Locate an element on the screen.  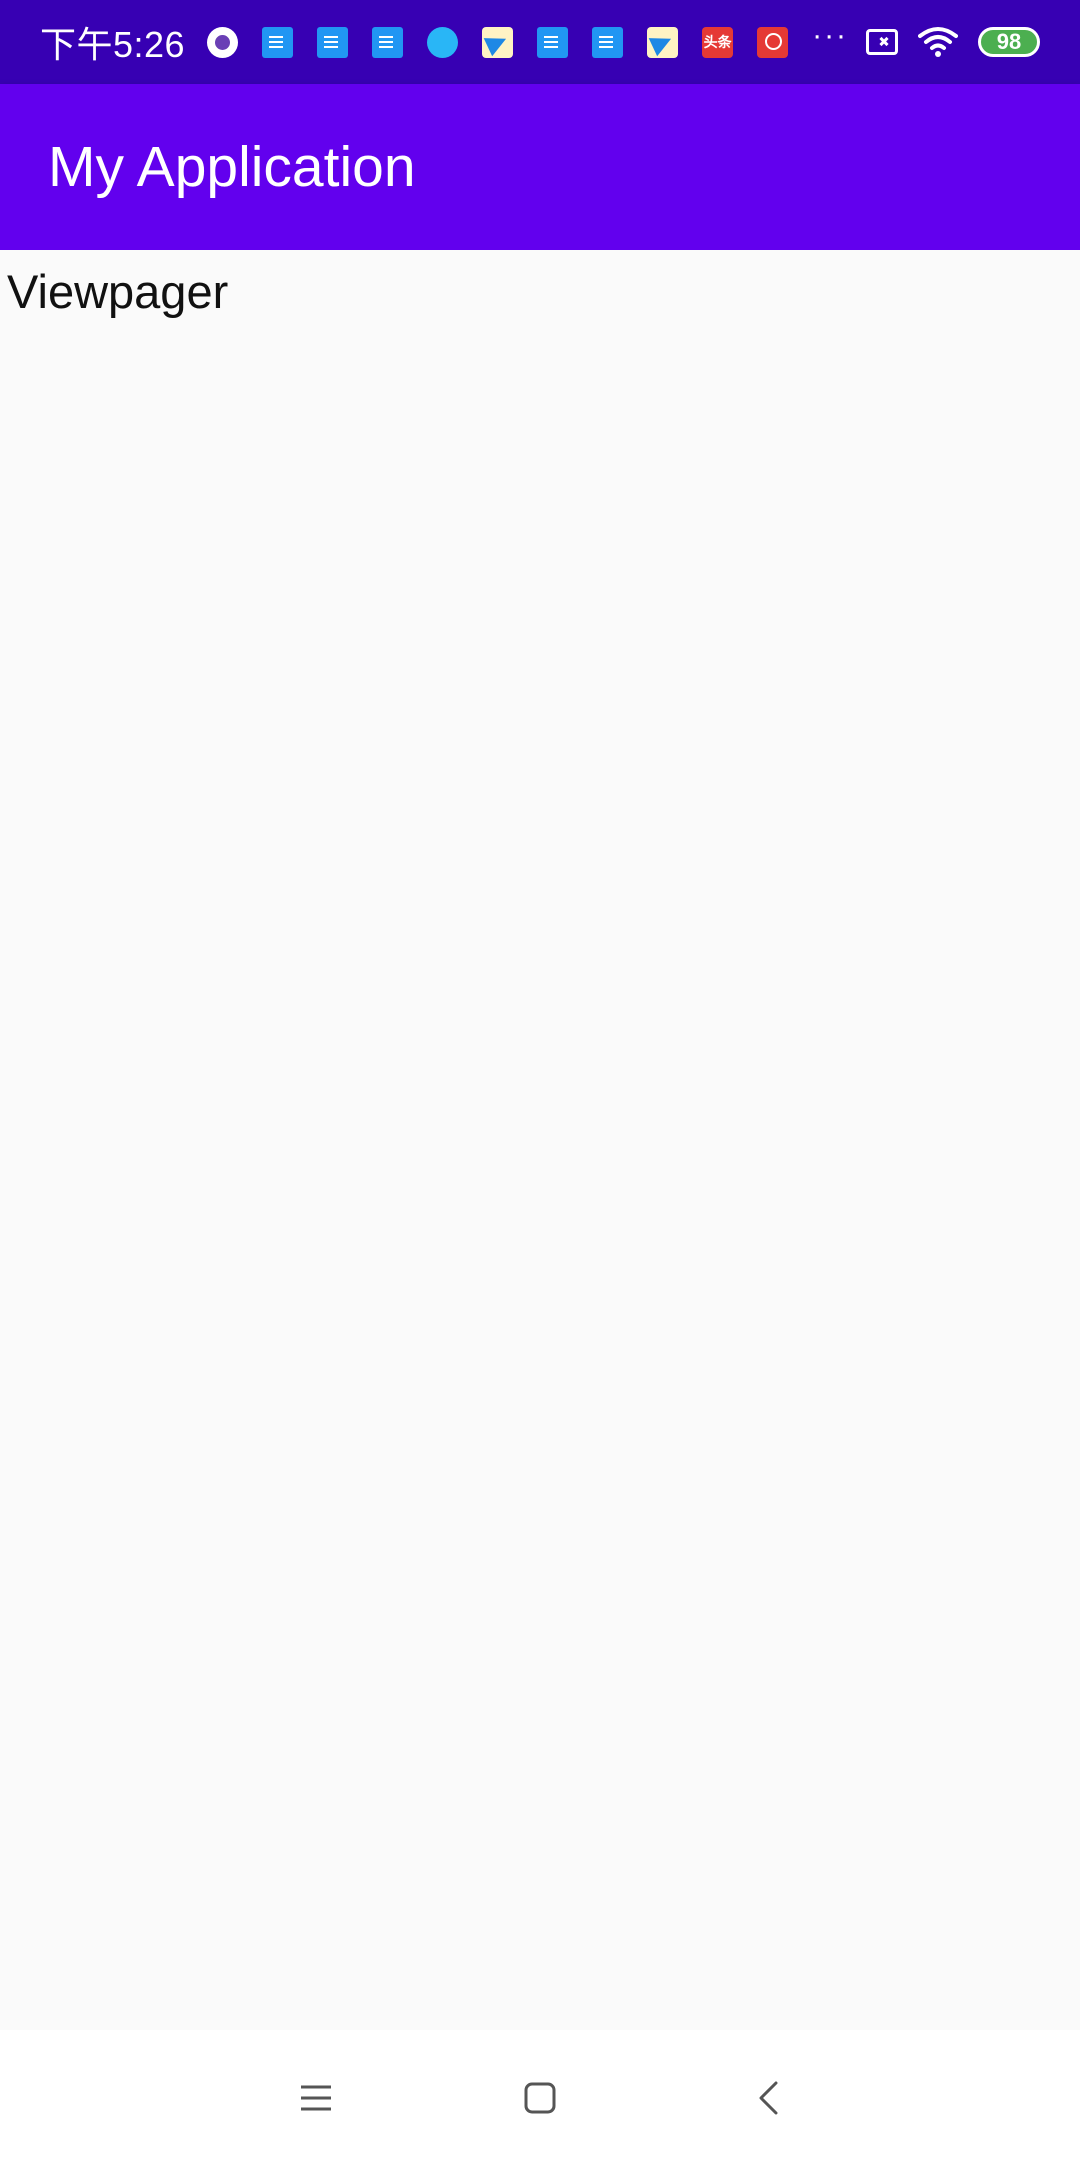
navigation-bar is located at coordinates (540, 2095).